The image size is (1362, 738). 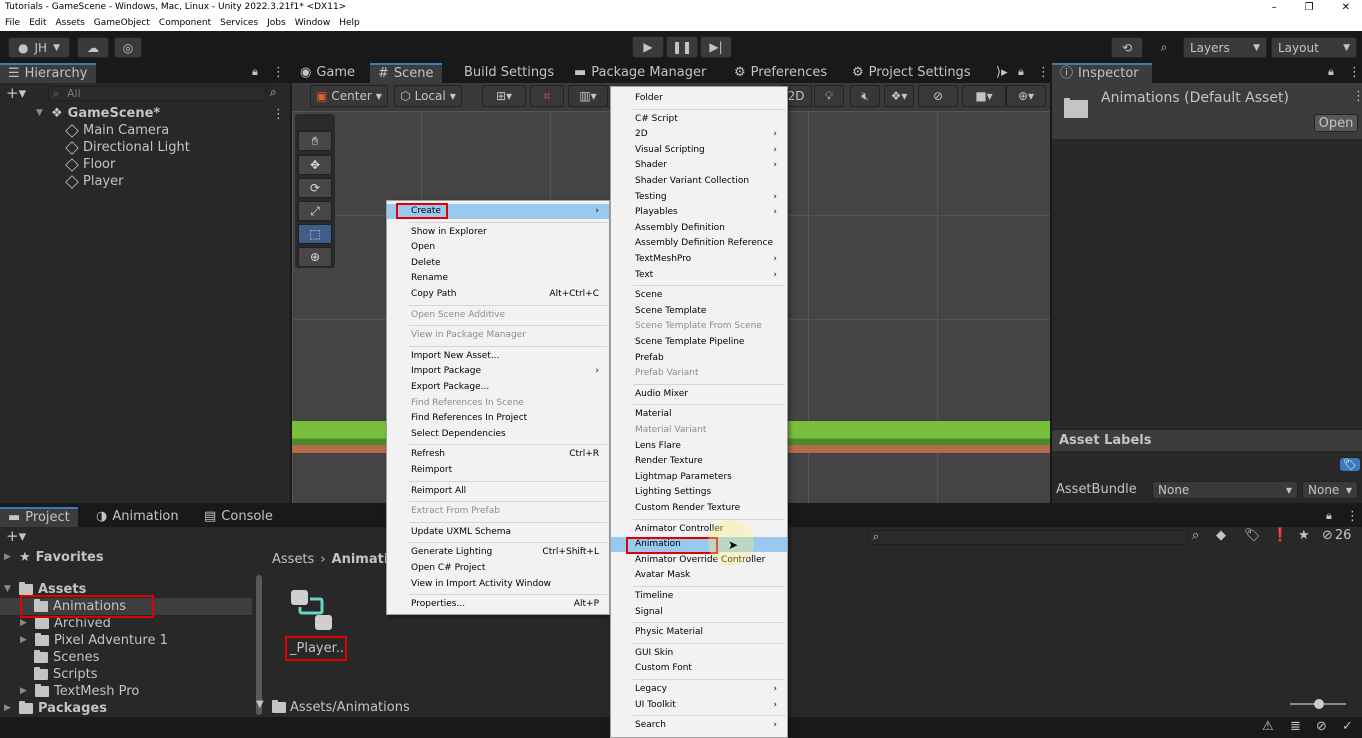 What do you see at coordinates (122, 23) in the screenshot?
I see `menu-gameobject: GameObject` at bounding box center [122, 23].